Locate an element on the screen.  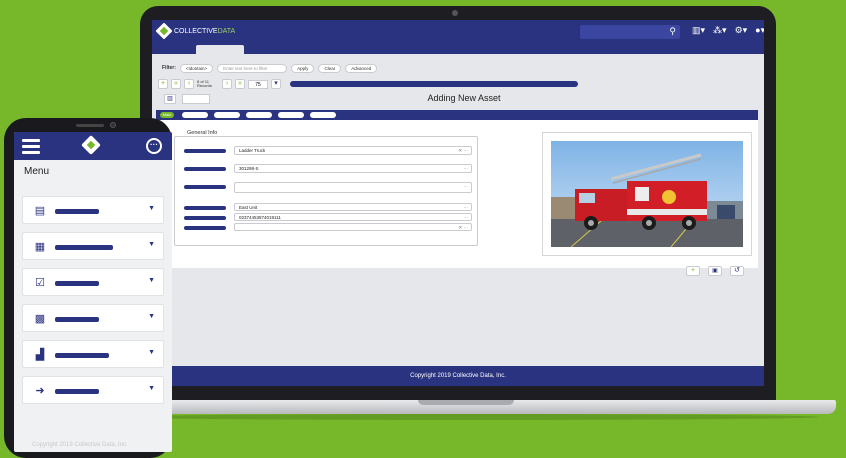
page-title: Adding New Asset is located at coordinates (464, 98).